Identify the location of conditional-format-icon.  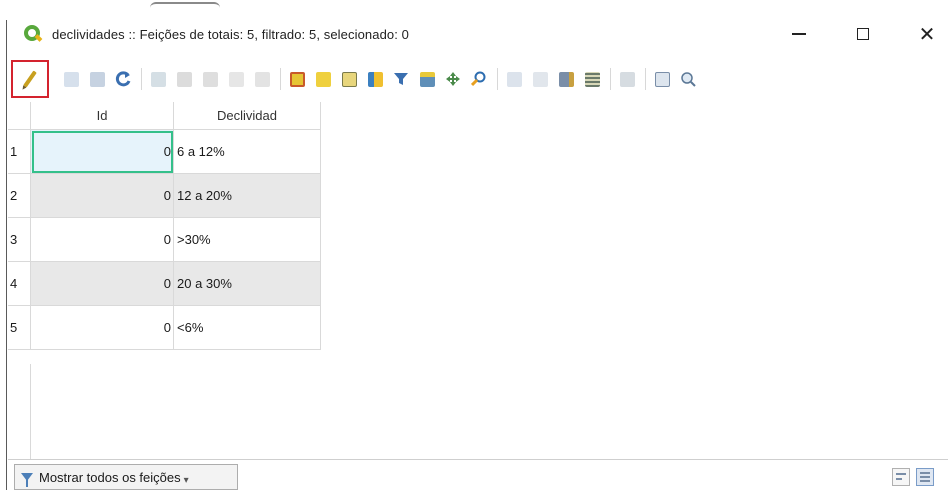
(592, 79).